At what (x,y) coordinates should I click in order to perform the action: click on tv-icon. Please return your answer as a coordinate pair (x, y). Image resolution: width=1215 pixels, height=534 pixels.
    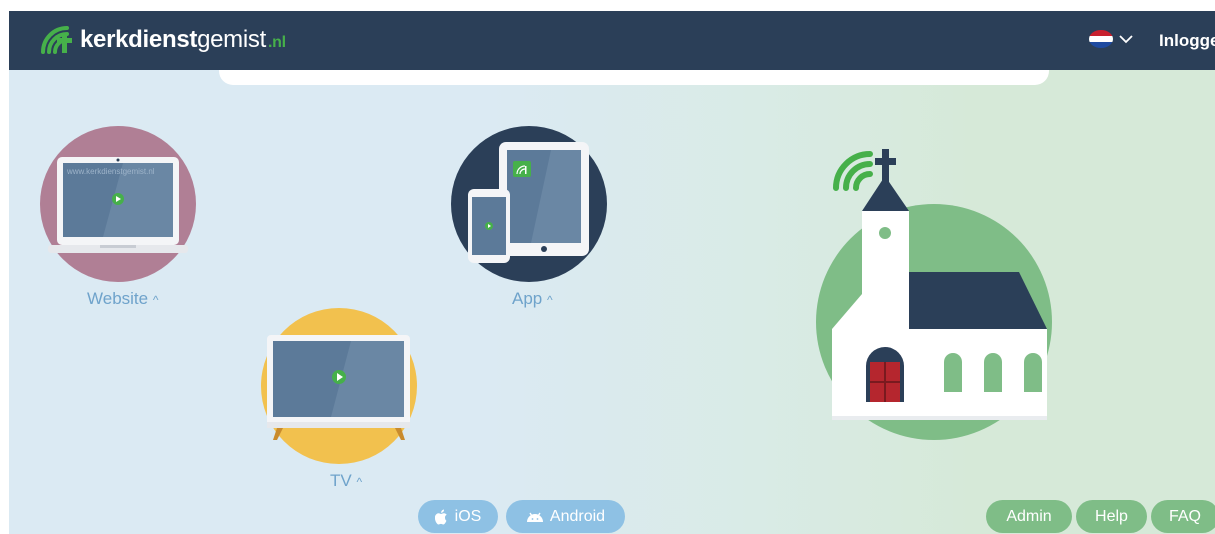
    Looking at the image, I should click on (339, 386).